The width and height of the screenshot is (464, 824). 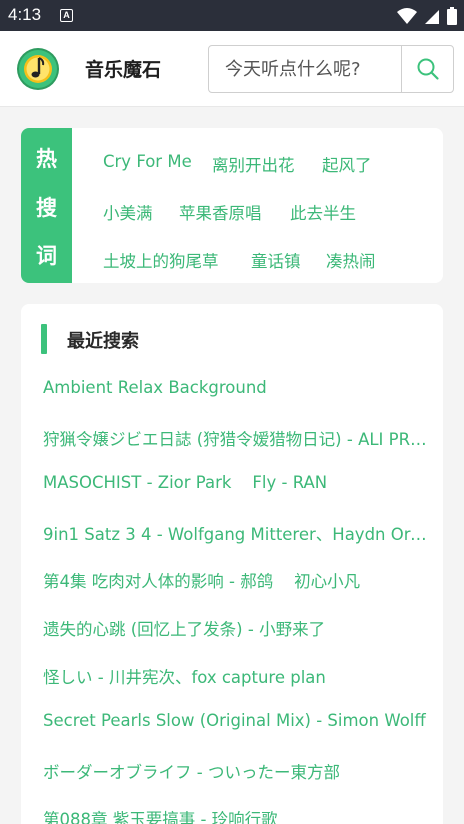 I want to click on hot-tag: 苹果香原唱, so click(x=220, y=212).